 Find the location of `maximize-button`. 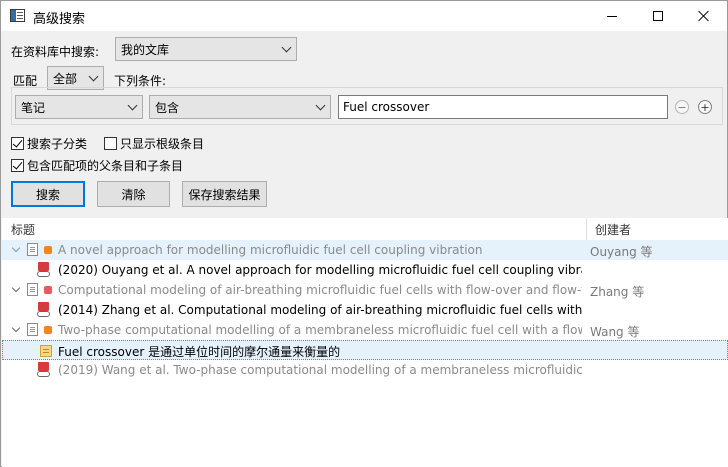

maximize-button is located at coordinates (658, 16).